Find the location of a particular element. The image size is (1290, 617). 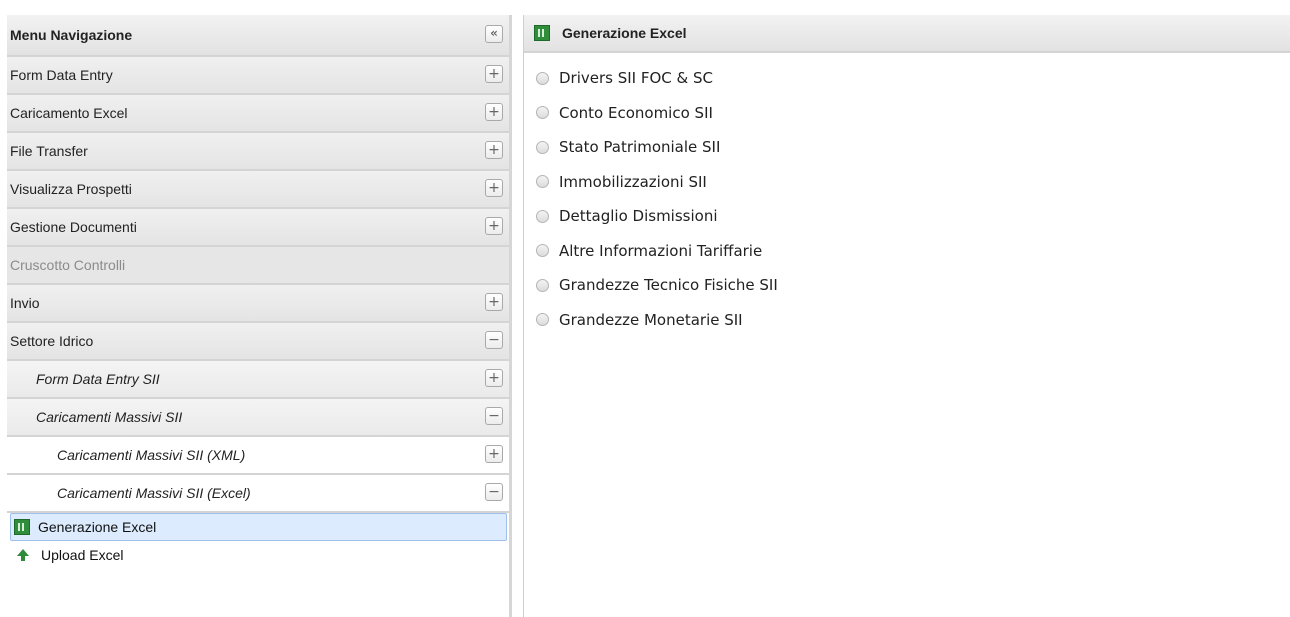

nav-item-label: Caricamenti Massivi SII (Excel) is located at coordinates (154, 493).